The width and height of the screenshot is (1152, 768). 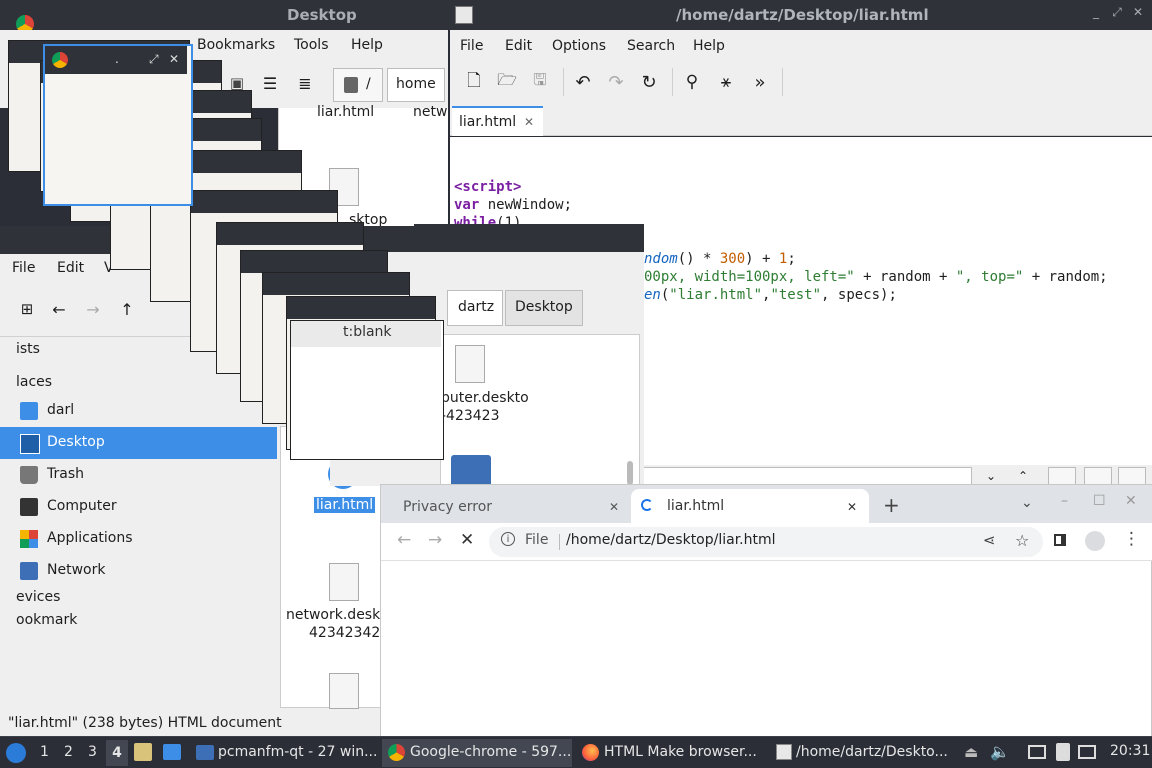 I want to click on scrollbar, so click(x=630, y=473).